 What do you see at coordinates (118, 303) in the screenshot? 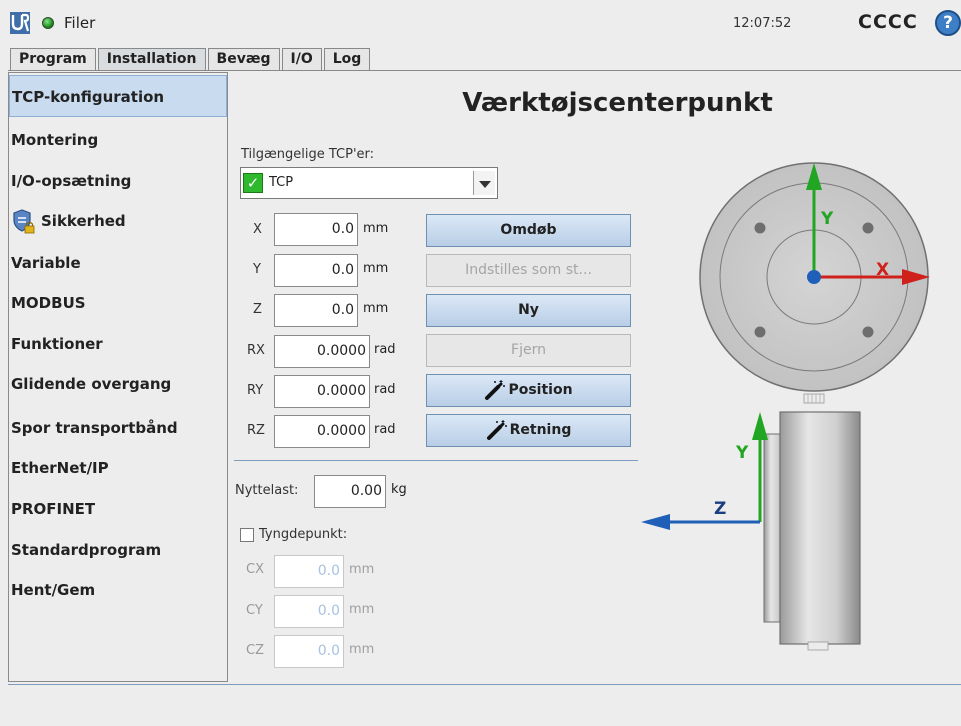
I see `sidebar-item-modbus: MODBUS` at bounding box center [118, 303].